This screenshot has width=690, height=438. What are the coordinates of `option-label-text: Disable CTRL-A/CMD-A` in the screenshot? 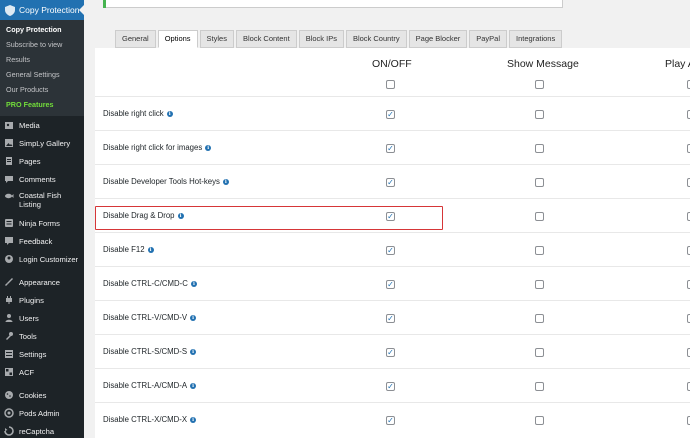 It's located at (145, 385).